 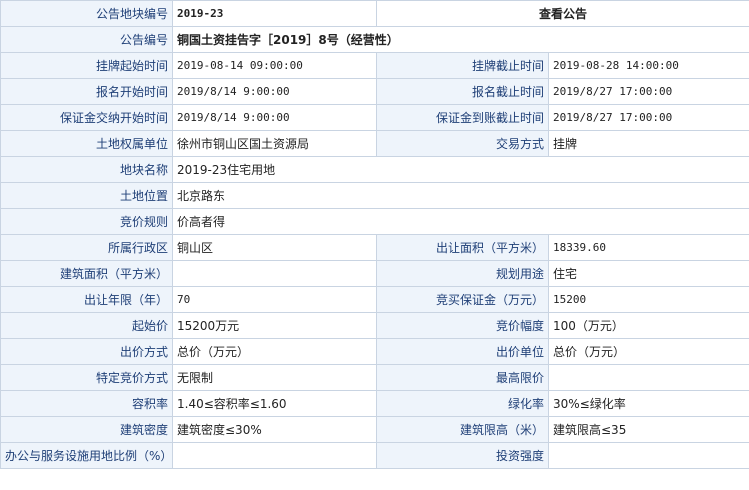 I want to click on field-label: 特定竞价方式, so click(x=86, y=377).